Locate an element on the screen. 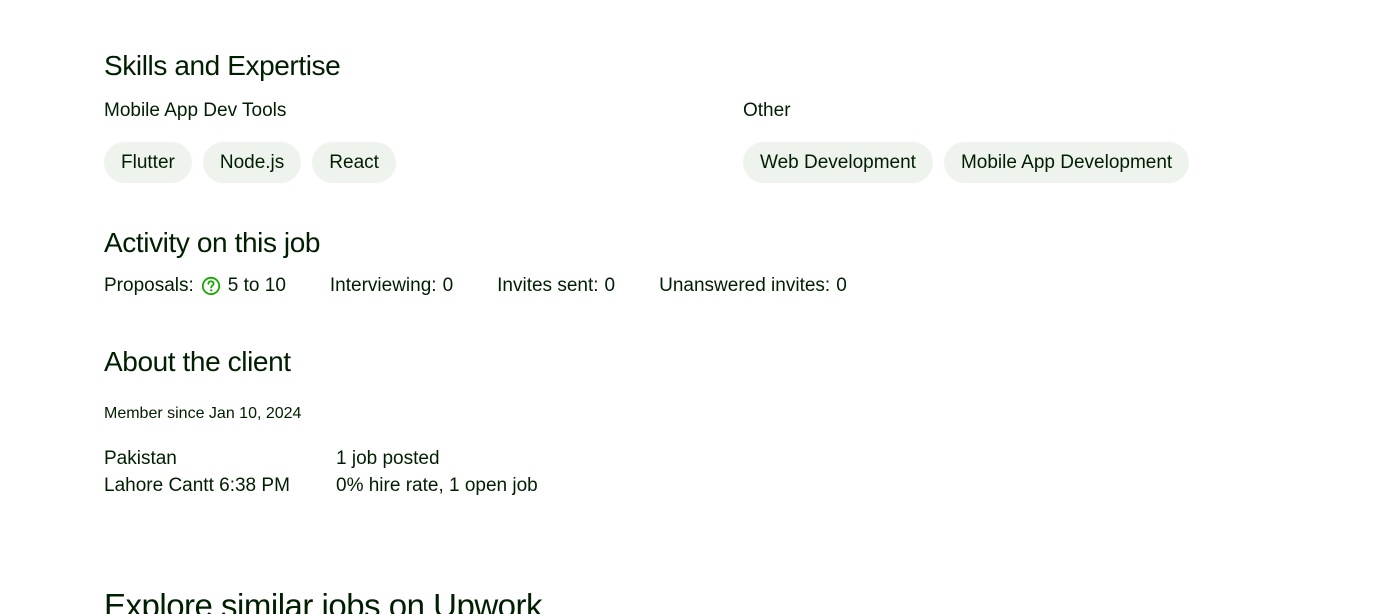 This screenshot has width=1395, height=614. client-hire-rate: 0% hire rate, 1 open job is located at coordinates (437, 485).